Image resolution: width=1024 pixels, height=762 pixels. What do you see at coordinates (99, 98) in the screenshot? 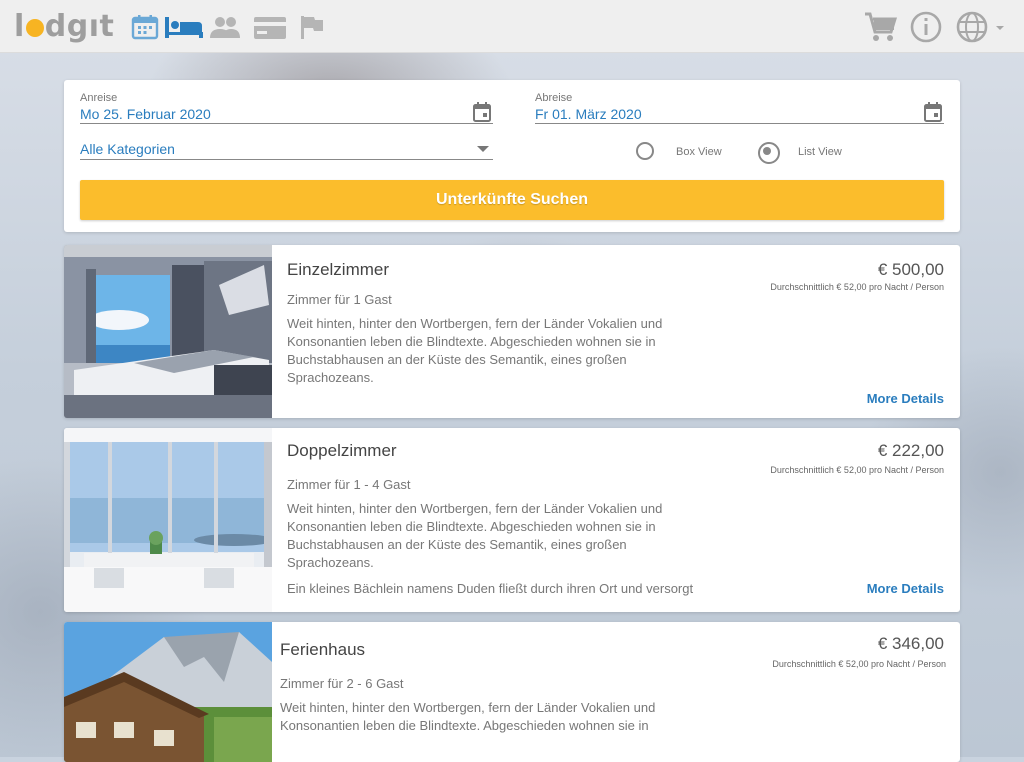
I see `arrival-label: Anreise` at bounding box center [99, 98].